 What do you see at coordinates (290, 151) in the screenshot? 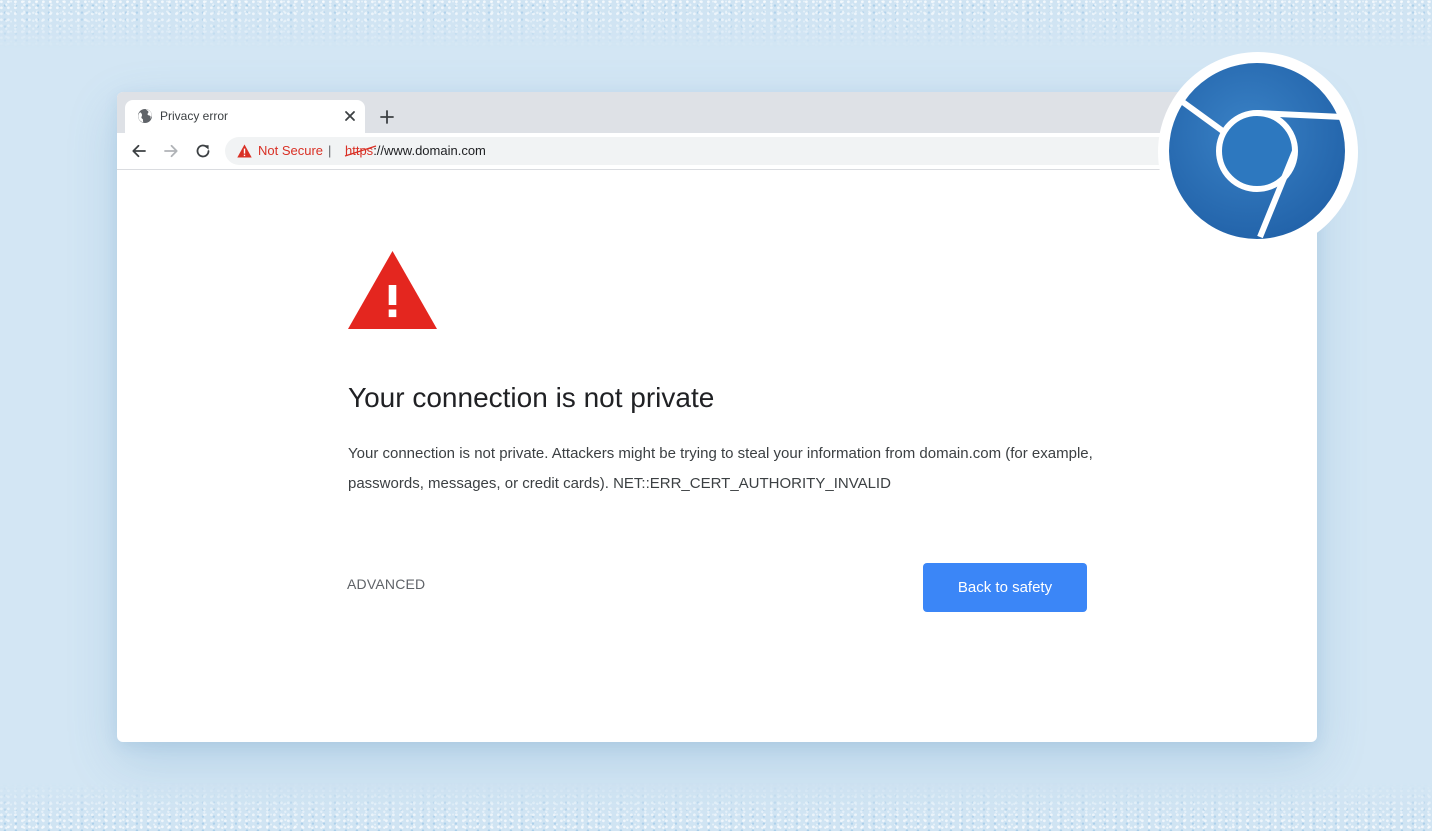
I see `not-secure-label: Not Secure` at bounding box center [290, 151].